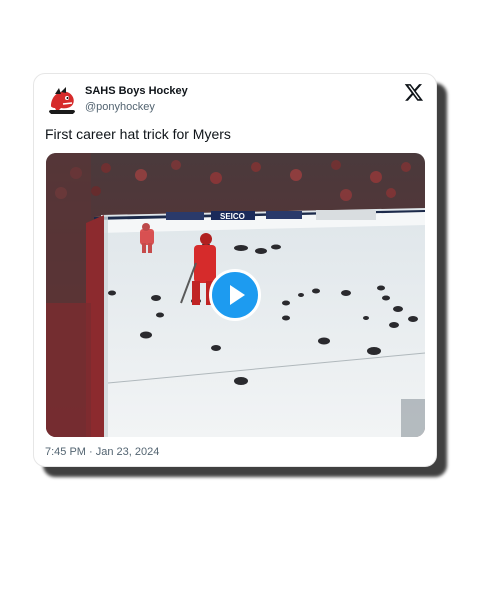 This screenshot has width=498, height=589. Describe the element at coordinates (414, 92) in the screenshot. I see `x-logo-icon` at that location.